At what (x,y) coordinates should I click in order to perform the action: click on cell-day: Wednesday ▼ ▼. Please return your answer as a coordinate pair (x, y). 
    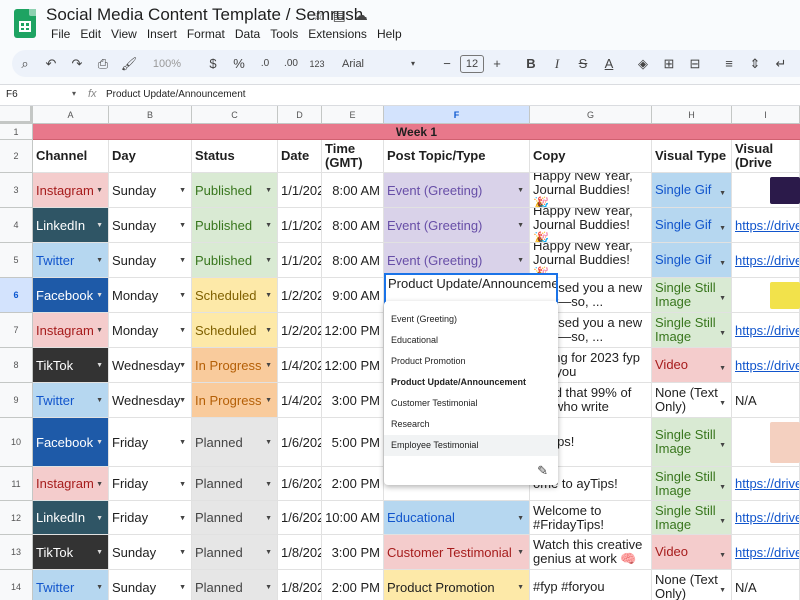
    Looking at the image, I should click on (150, 365).